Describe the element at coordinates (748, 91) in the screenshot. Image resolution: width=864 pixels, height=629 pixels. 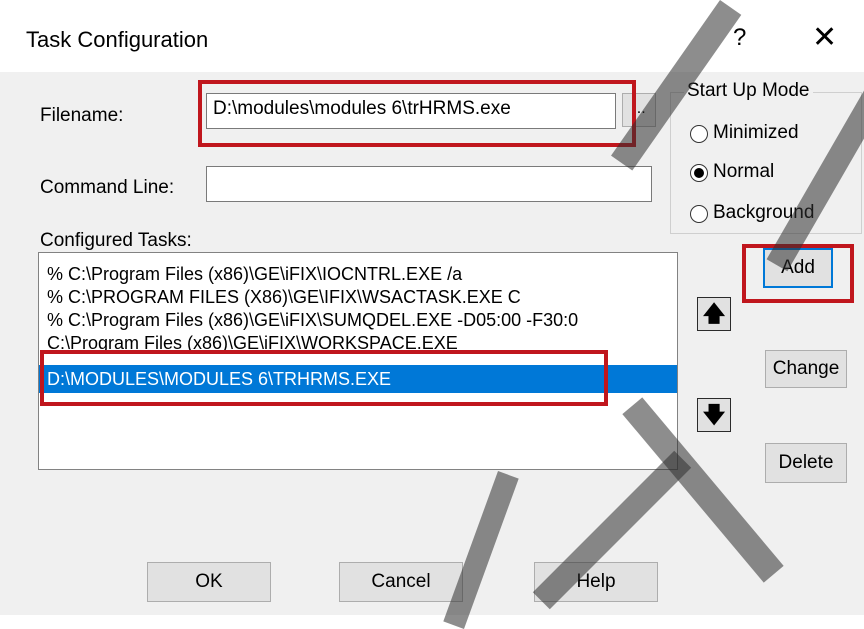
I see `start-up-mode-label: Start Up Mode` at that location.